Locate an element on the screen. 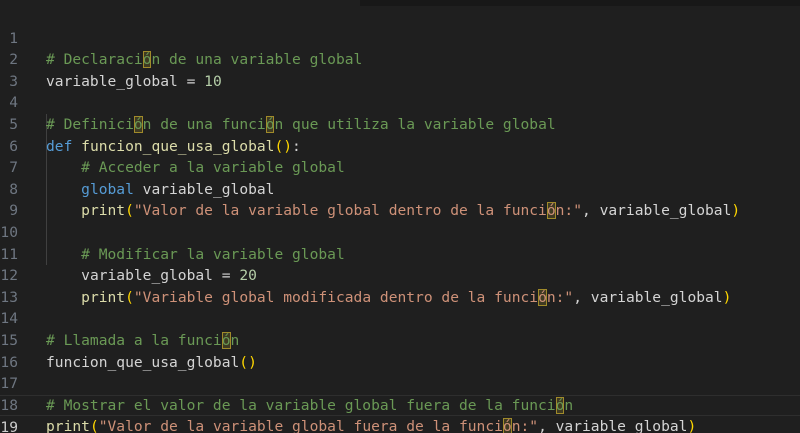  variable: variable_global is located at coordinates (621, 425).